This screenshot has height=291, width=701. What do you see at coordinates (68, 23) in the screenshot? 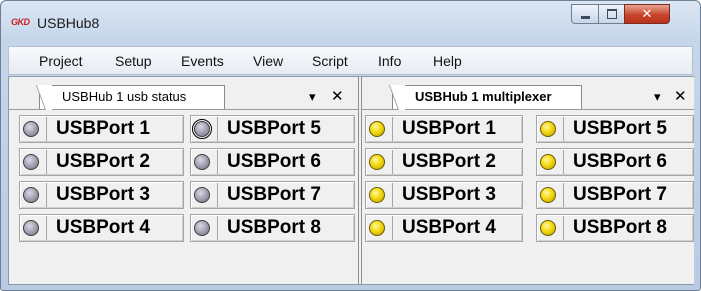
I see `window-title: USBHub8` at bounding box center [68, 23].